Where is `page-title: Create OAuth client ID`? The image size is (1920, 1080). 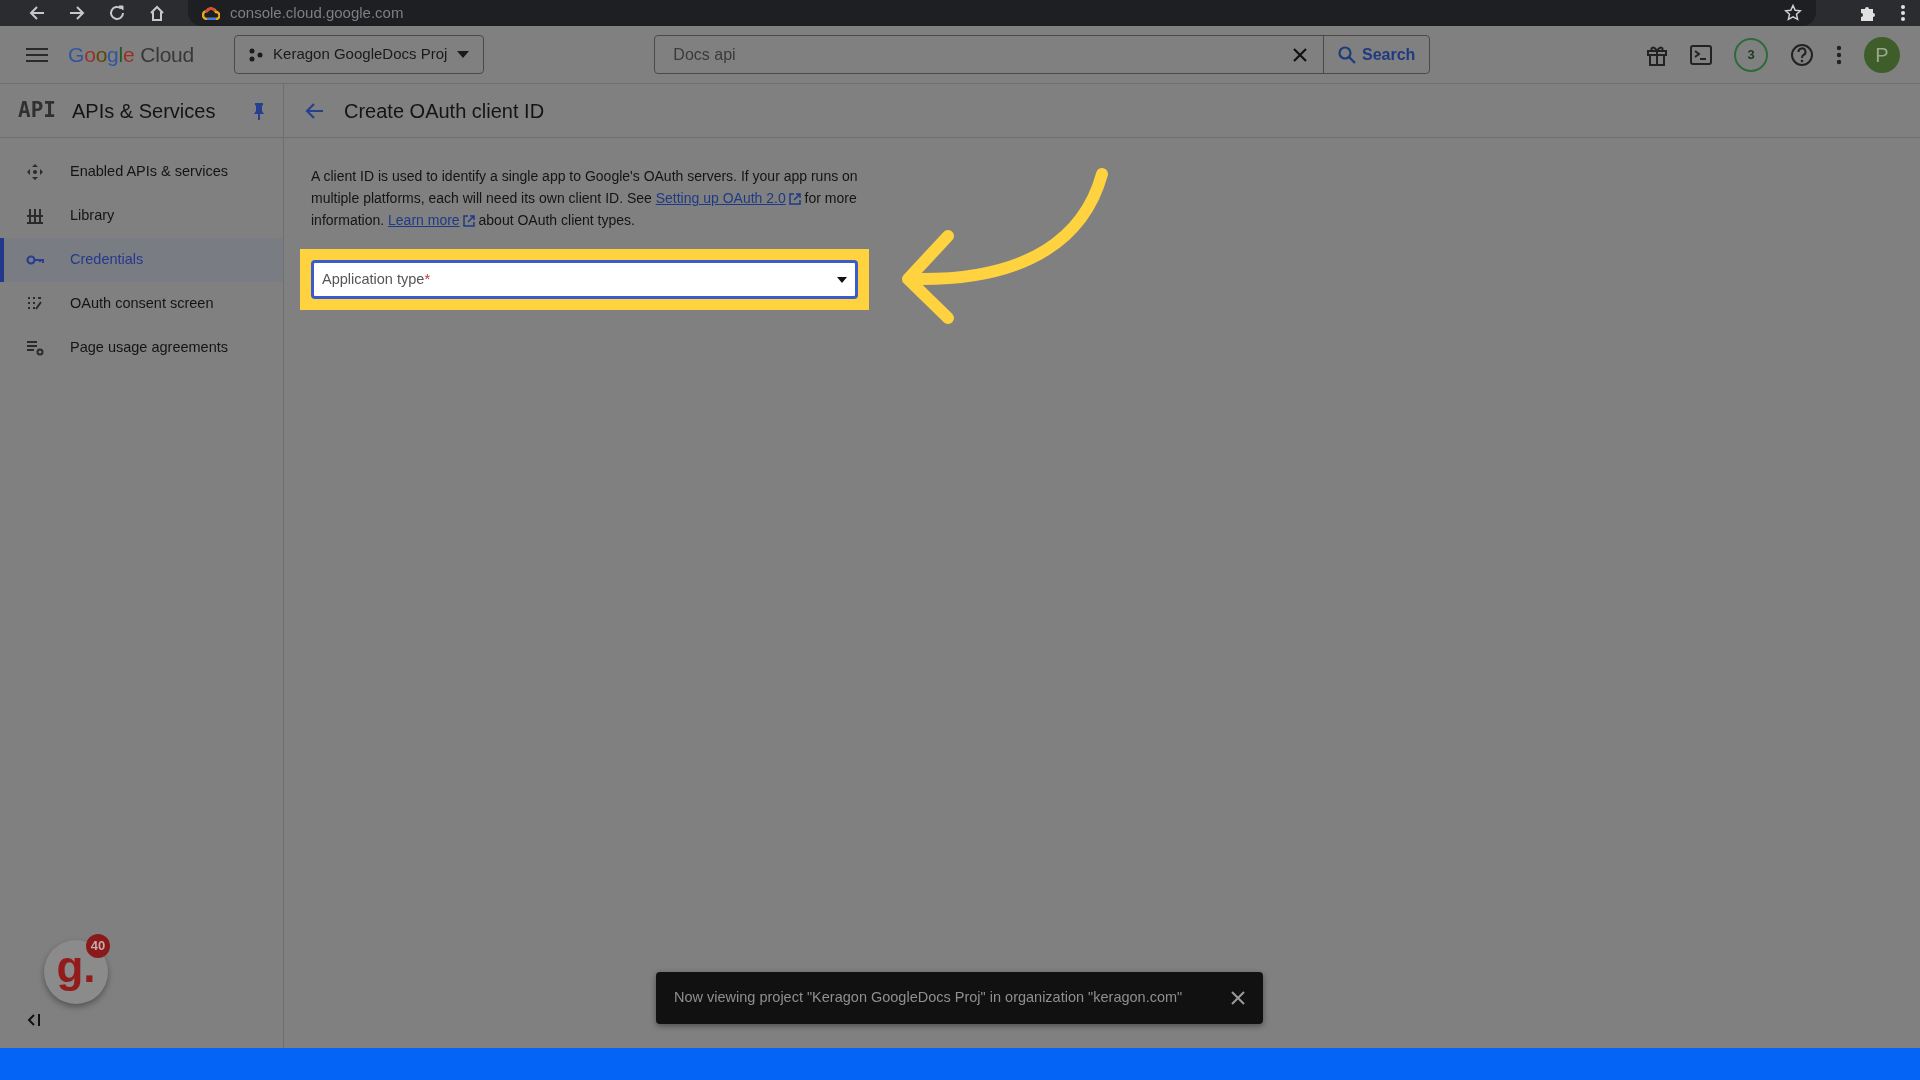 page-title: Create OAuth client ID is located at coordinates (444, 111).